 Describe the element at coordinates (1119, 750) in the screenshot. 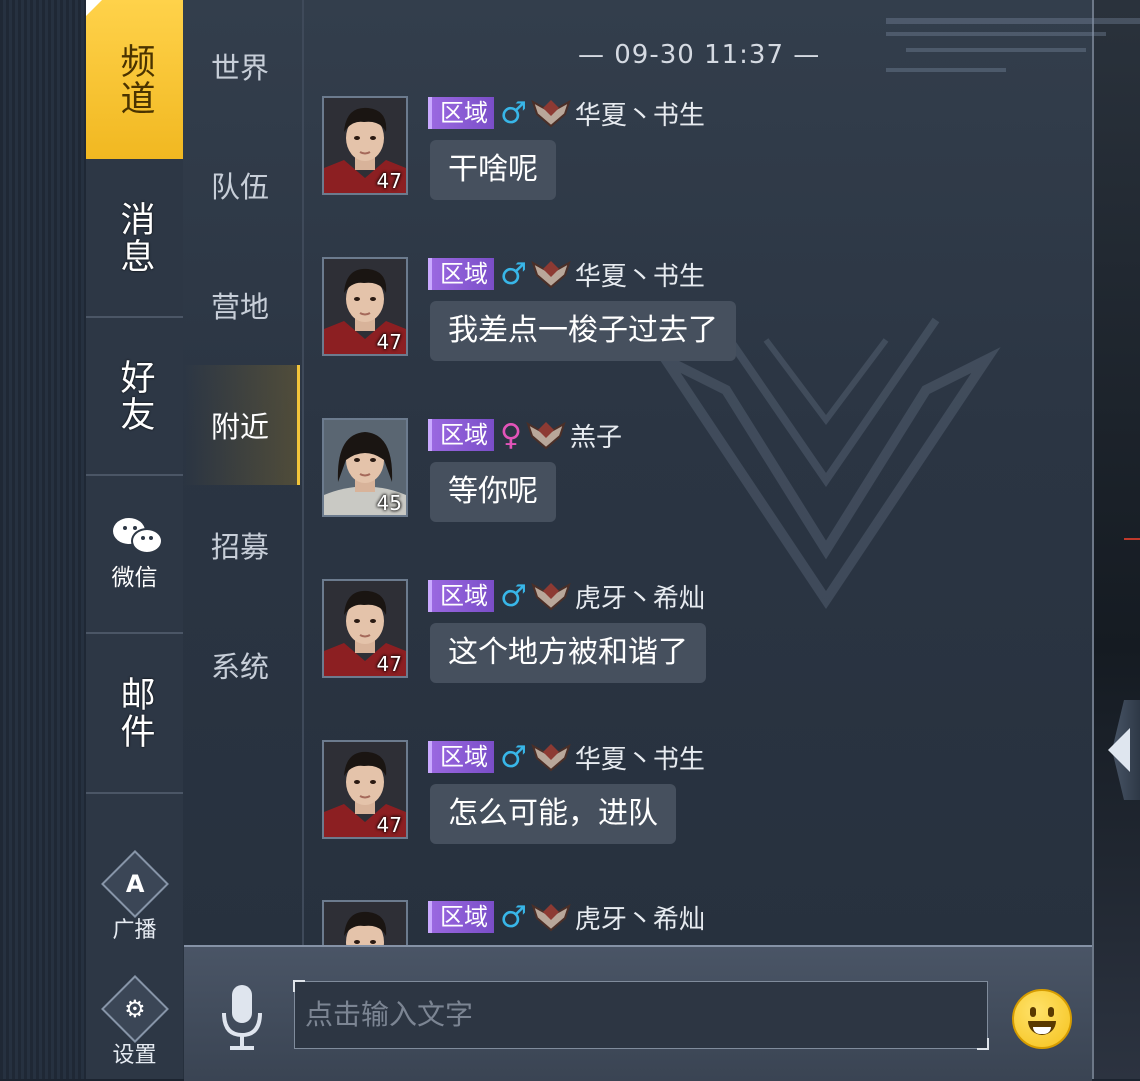

I see `collapse-arrow-icon` at that location.